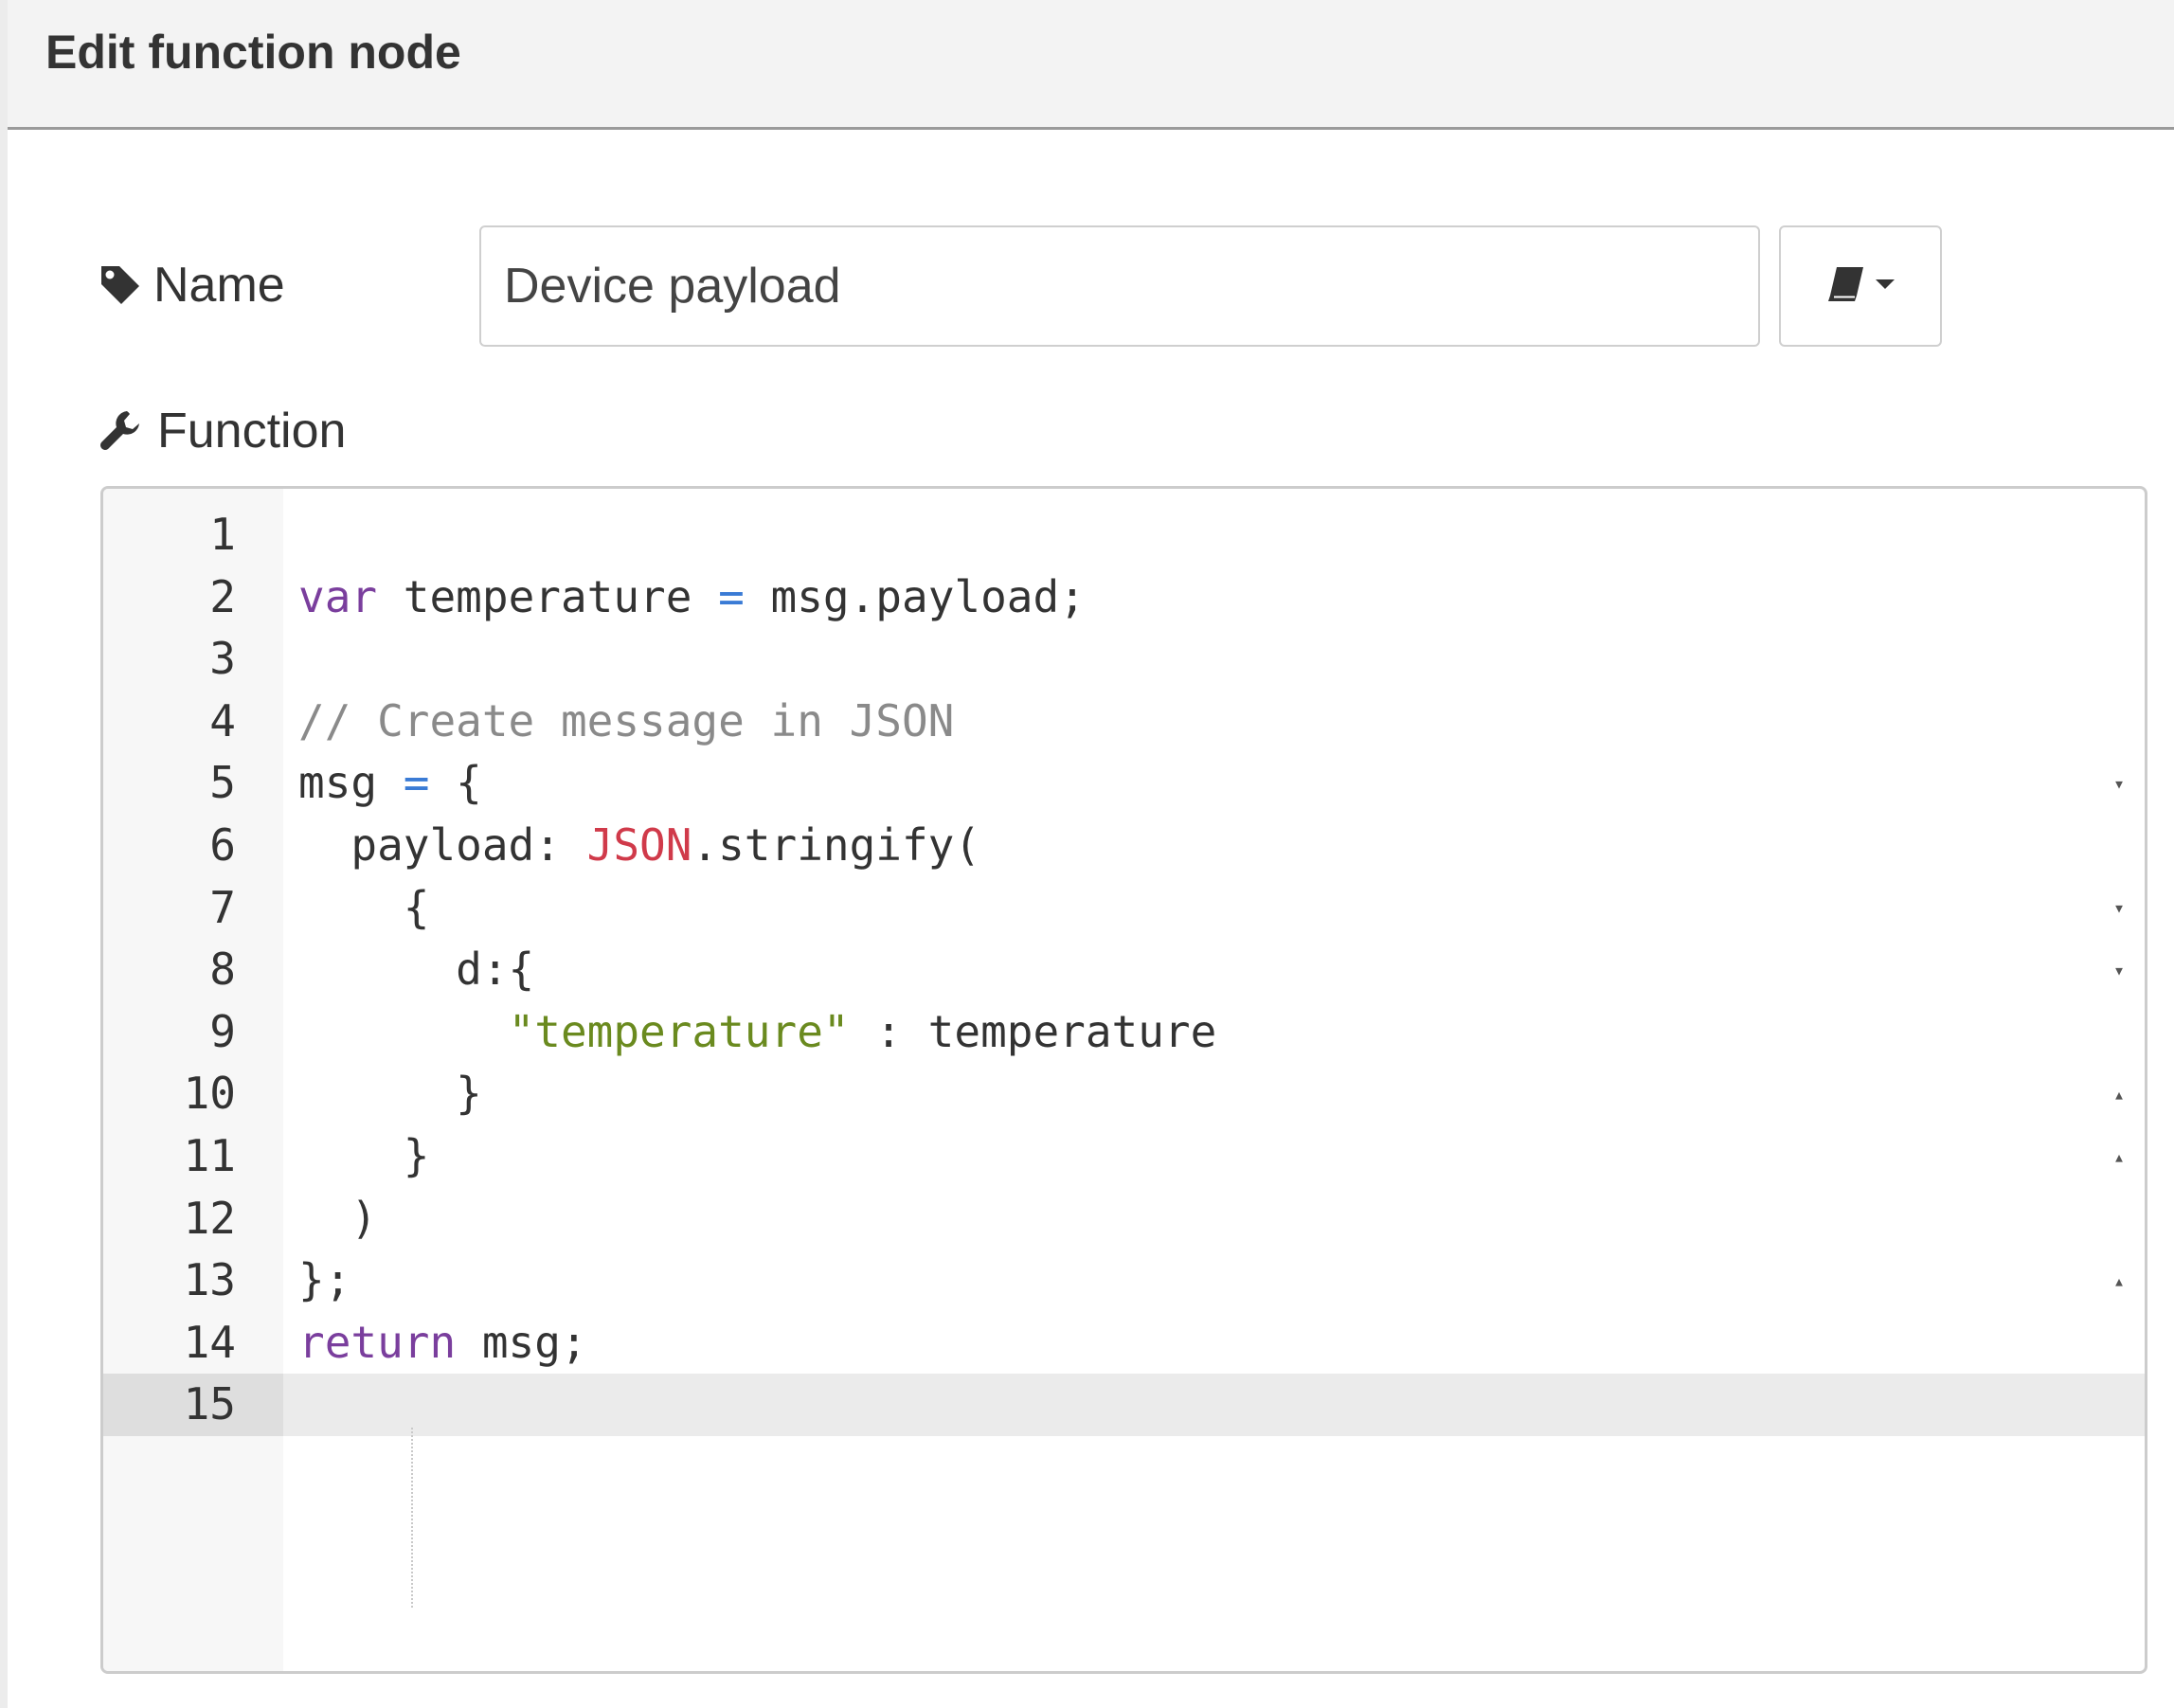 The image size is (2174, 1708). What do you see at coordinates (193, 1405) in the screenshot?
I see `line-number: 15` at bounding box center [193, 1405].